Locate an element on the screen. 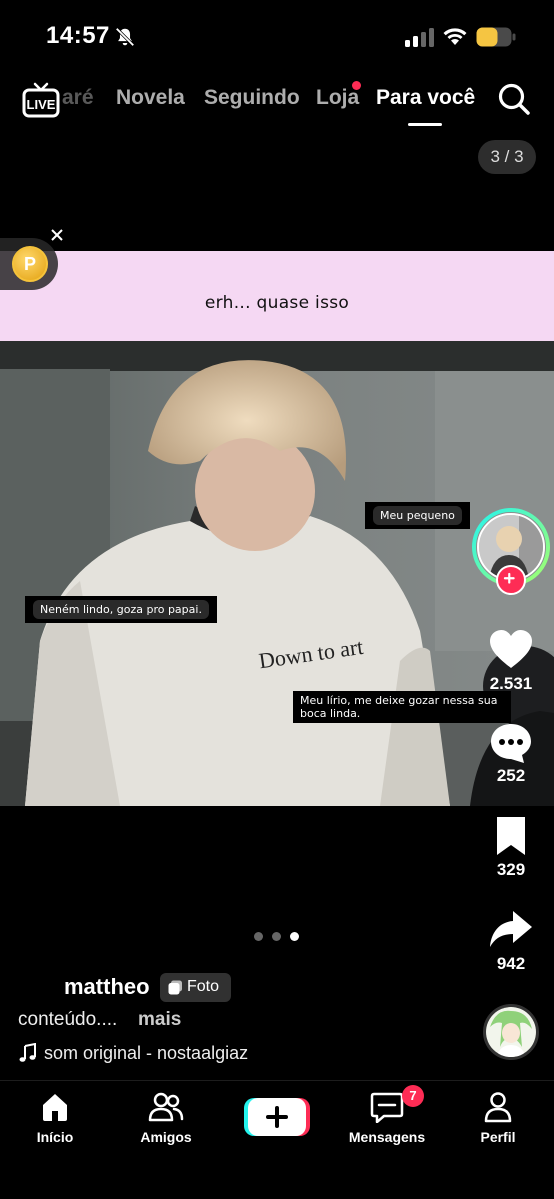 The image size is (554, 1199). save-count: 329 is located at coordinates (511, 869).